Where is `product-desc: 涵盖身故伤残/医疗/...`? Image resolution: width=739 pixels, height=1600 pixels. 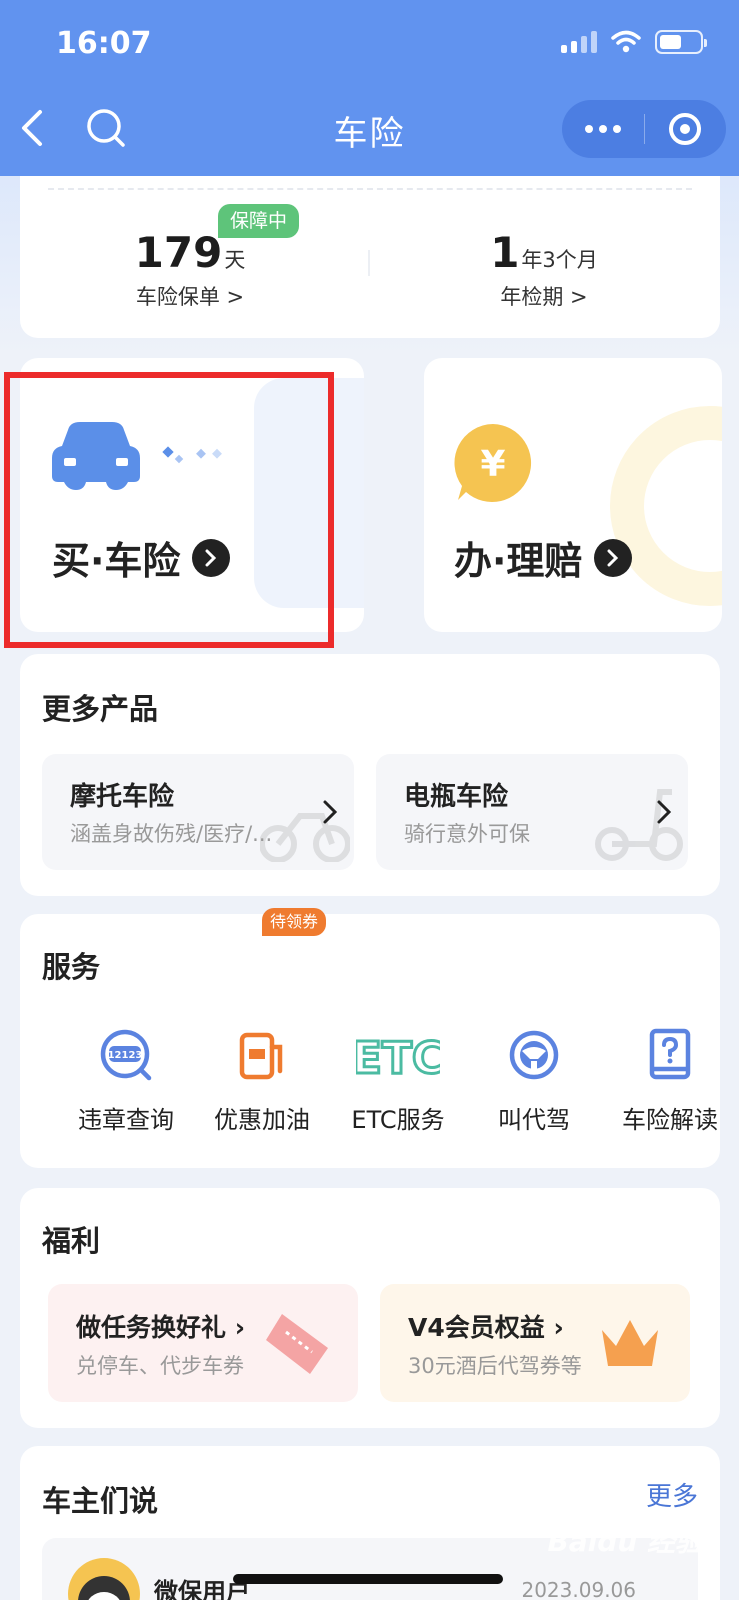 product-desc: 涵盖身故伤残/医疗/... is located at coordinates (171, 834).